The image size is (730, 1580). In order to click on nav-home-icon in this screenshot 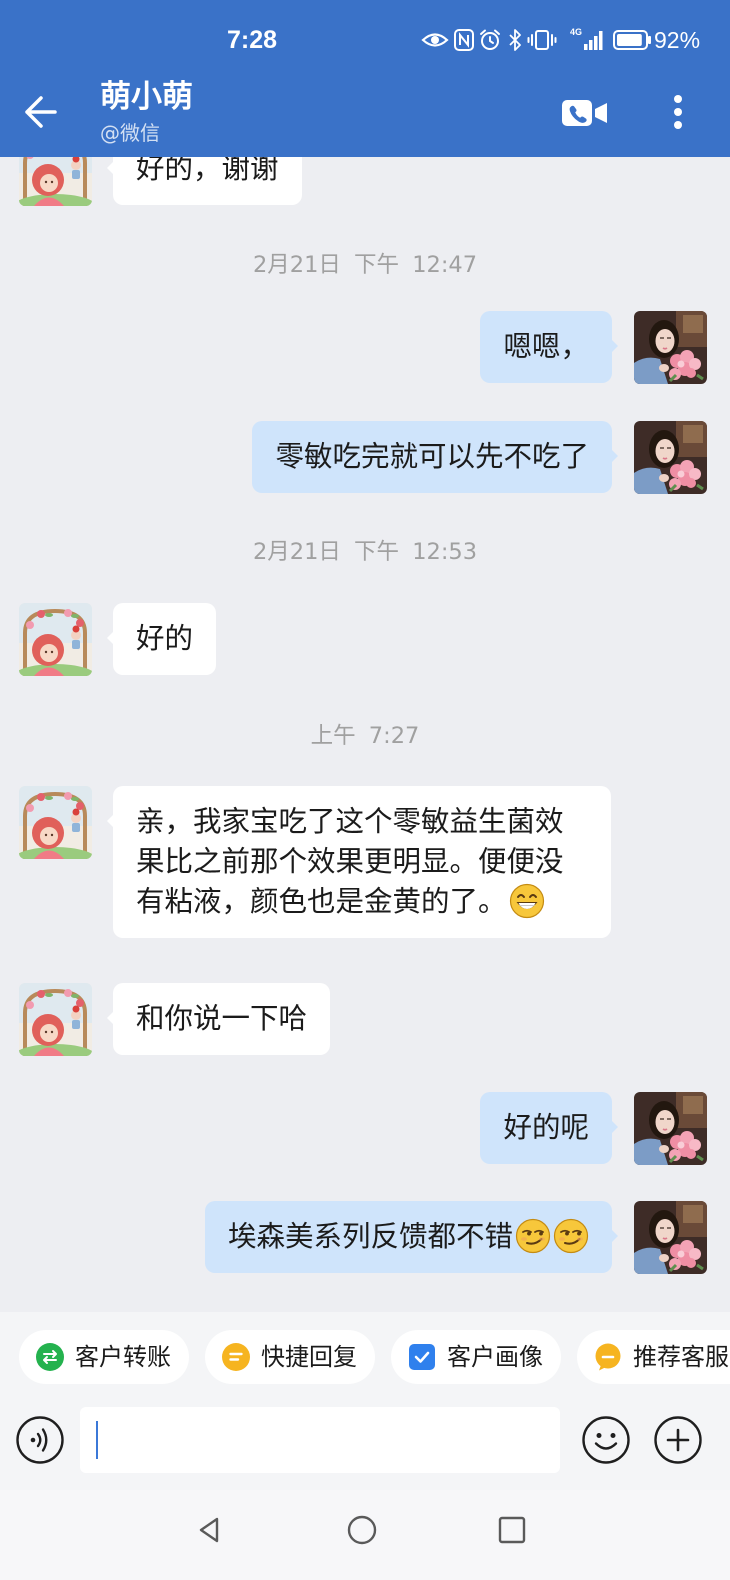, I will do `click(362, 1530)`.